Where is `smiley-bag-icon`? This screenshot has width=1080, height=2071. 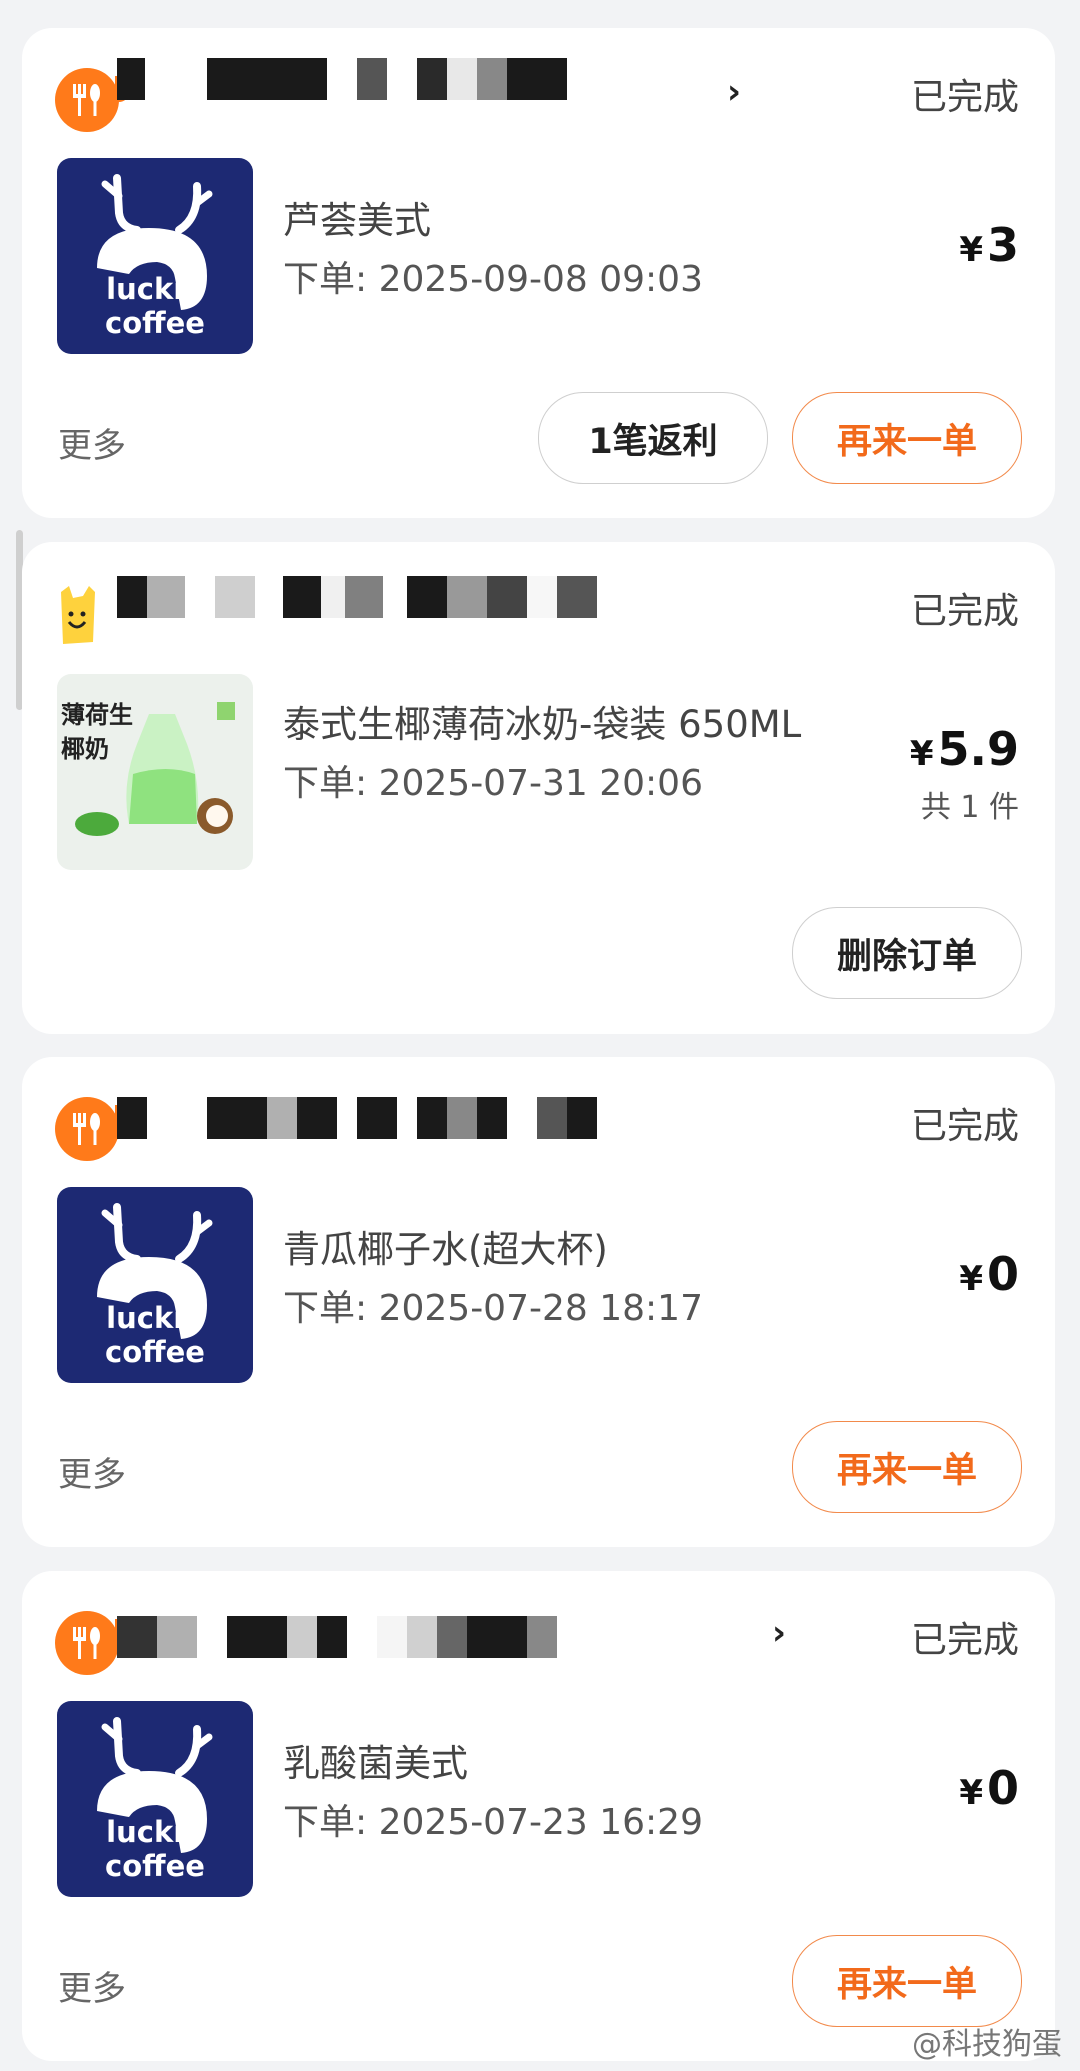 smiley-bag-icon is located at coordinates (87, 614).